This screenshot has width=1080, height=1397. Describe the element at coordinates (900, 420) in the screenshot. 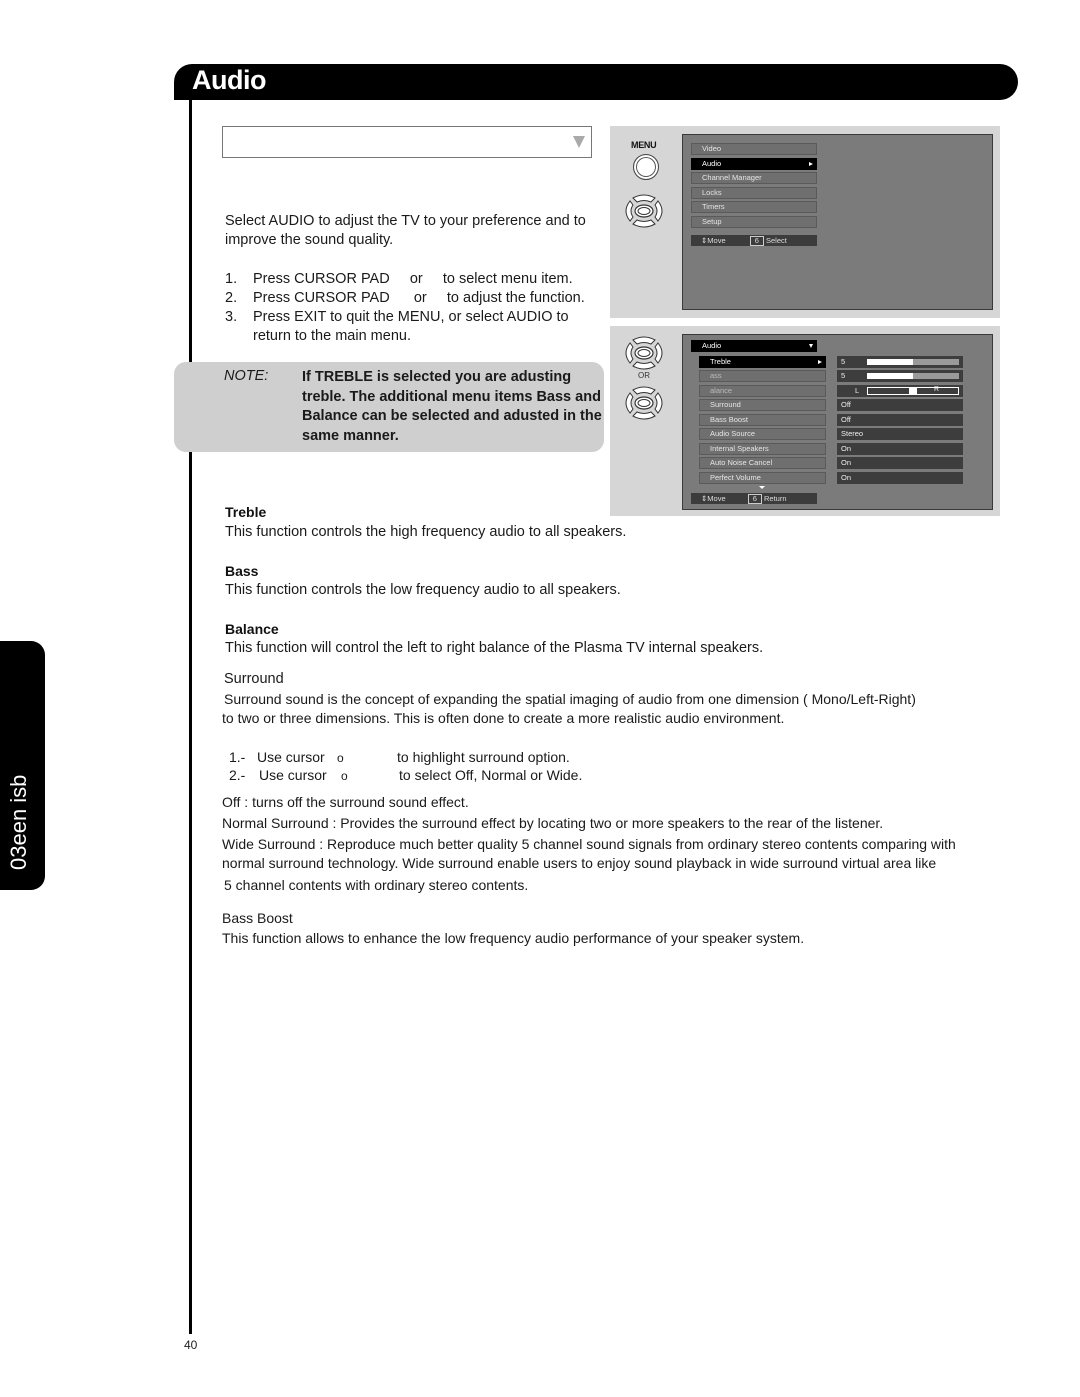

I see `bass-boost-value: Off` at that location.